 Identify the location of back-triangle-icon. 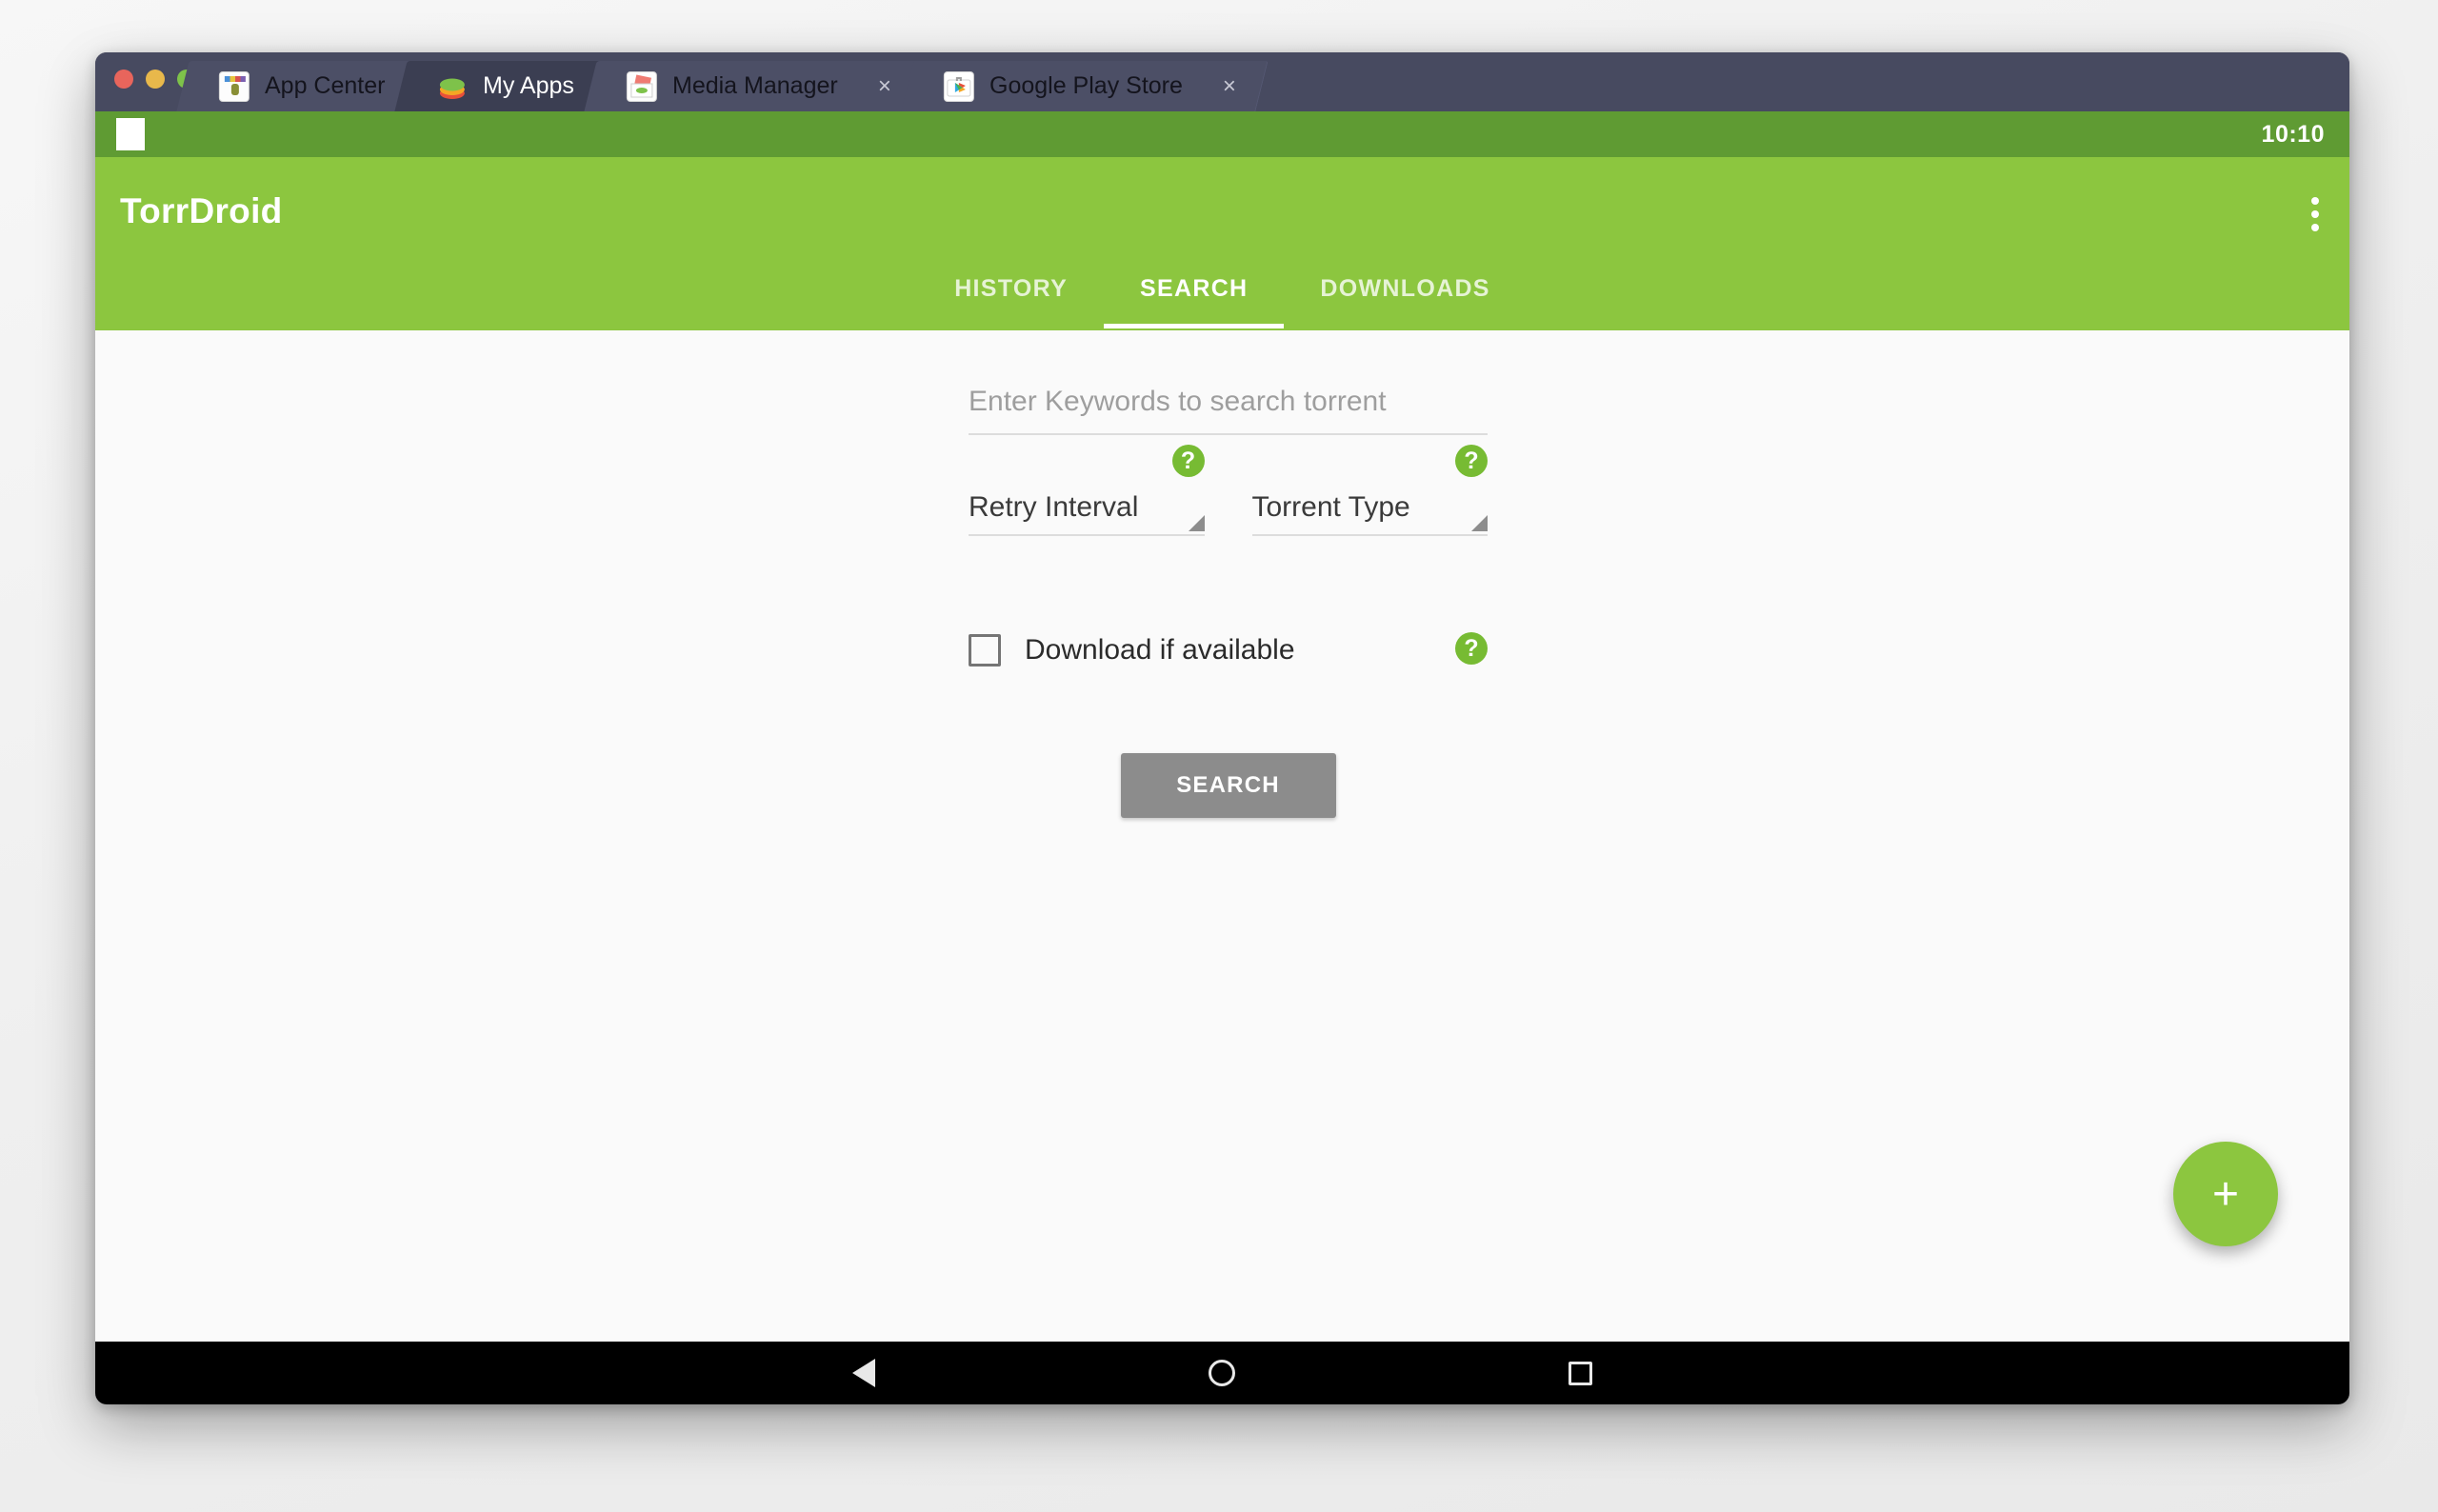
(864, 1373).